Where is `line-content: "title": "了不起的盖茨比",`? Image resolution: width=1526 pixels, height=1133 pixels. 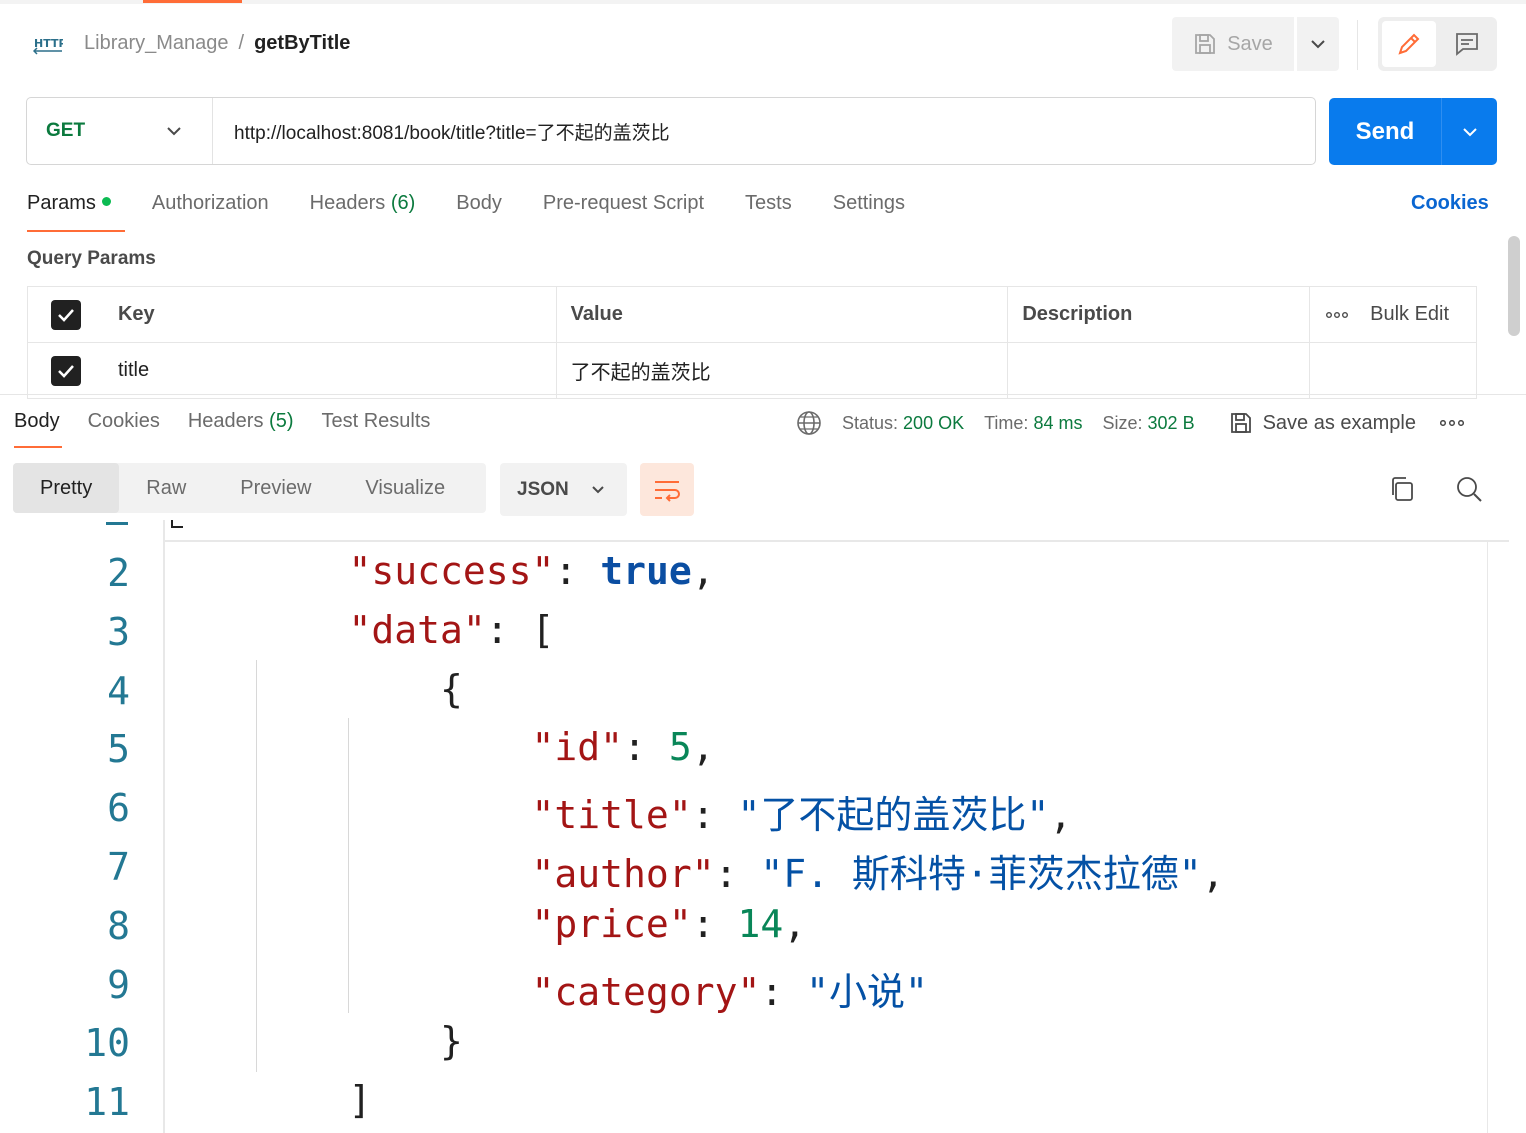
line-content: "title": "了不起的盖茨比", is located at coordinates (802, 815).